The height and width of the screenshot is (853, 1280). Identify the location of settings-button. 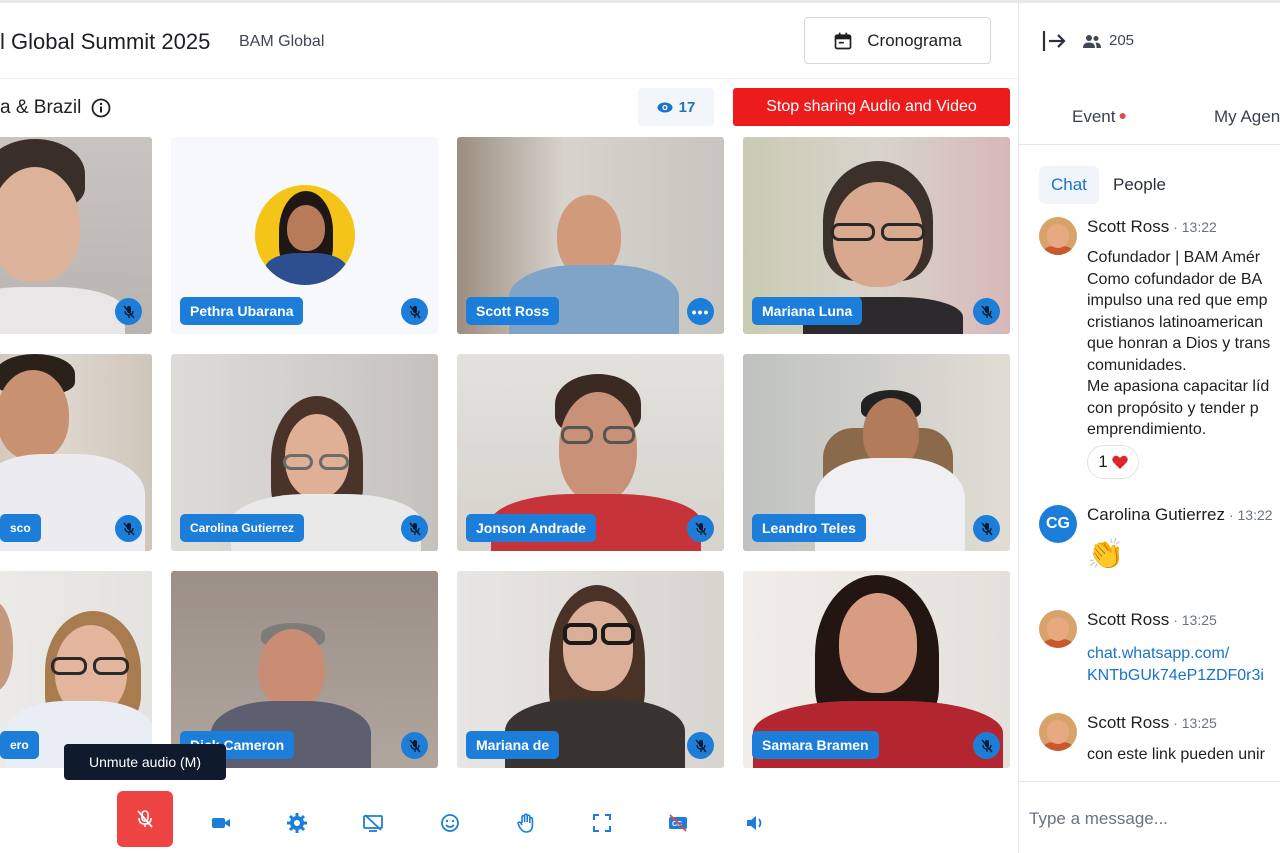
(297, 823).